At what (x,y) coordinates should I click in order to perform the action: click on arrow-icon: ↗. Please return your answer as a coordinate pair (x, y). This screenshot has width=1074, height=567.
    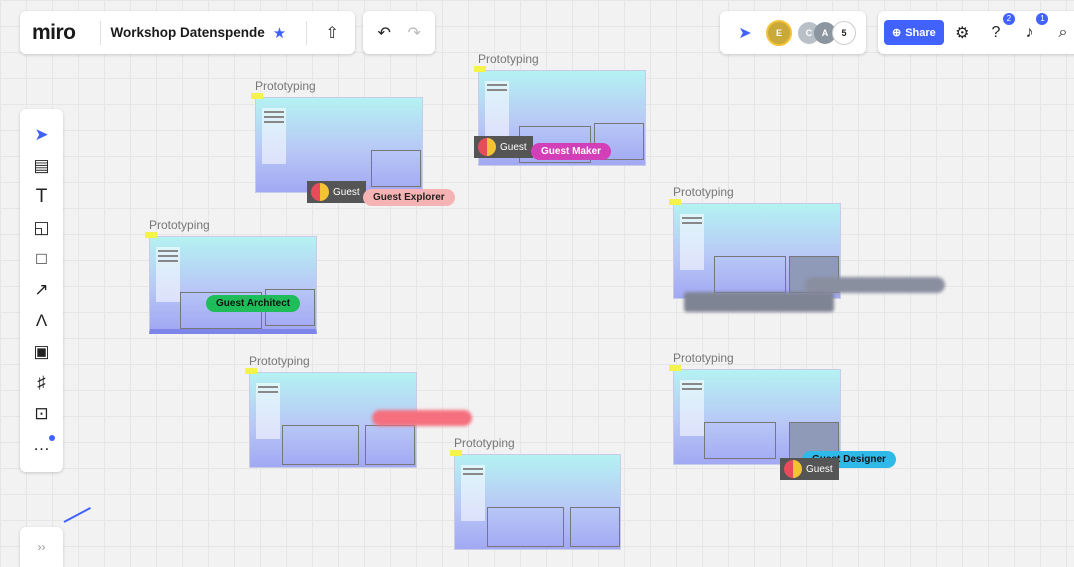
    Looking at the image, I should click on (42, 289).